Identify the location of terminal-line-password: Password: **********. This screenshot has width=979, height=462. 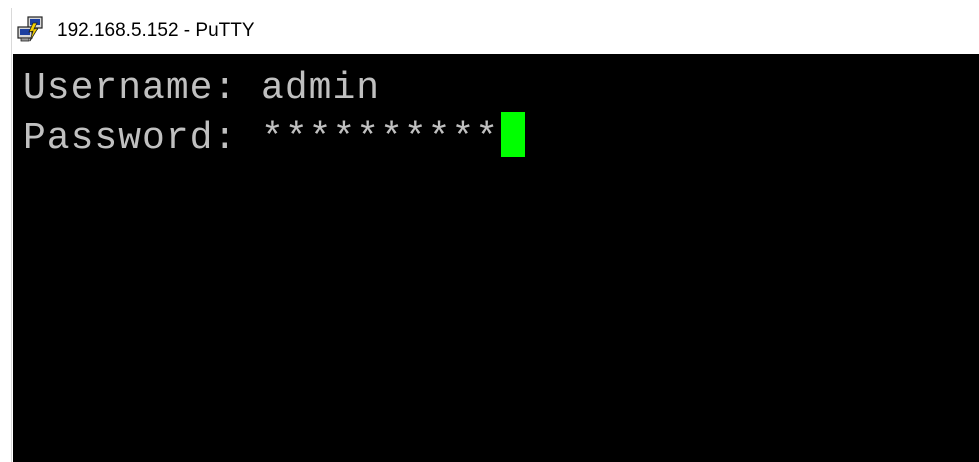
(274, 137).